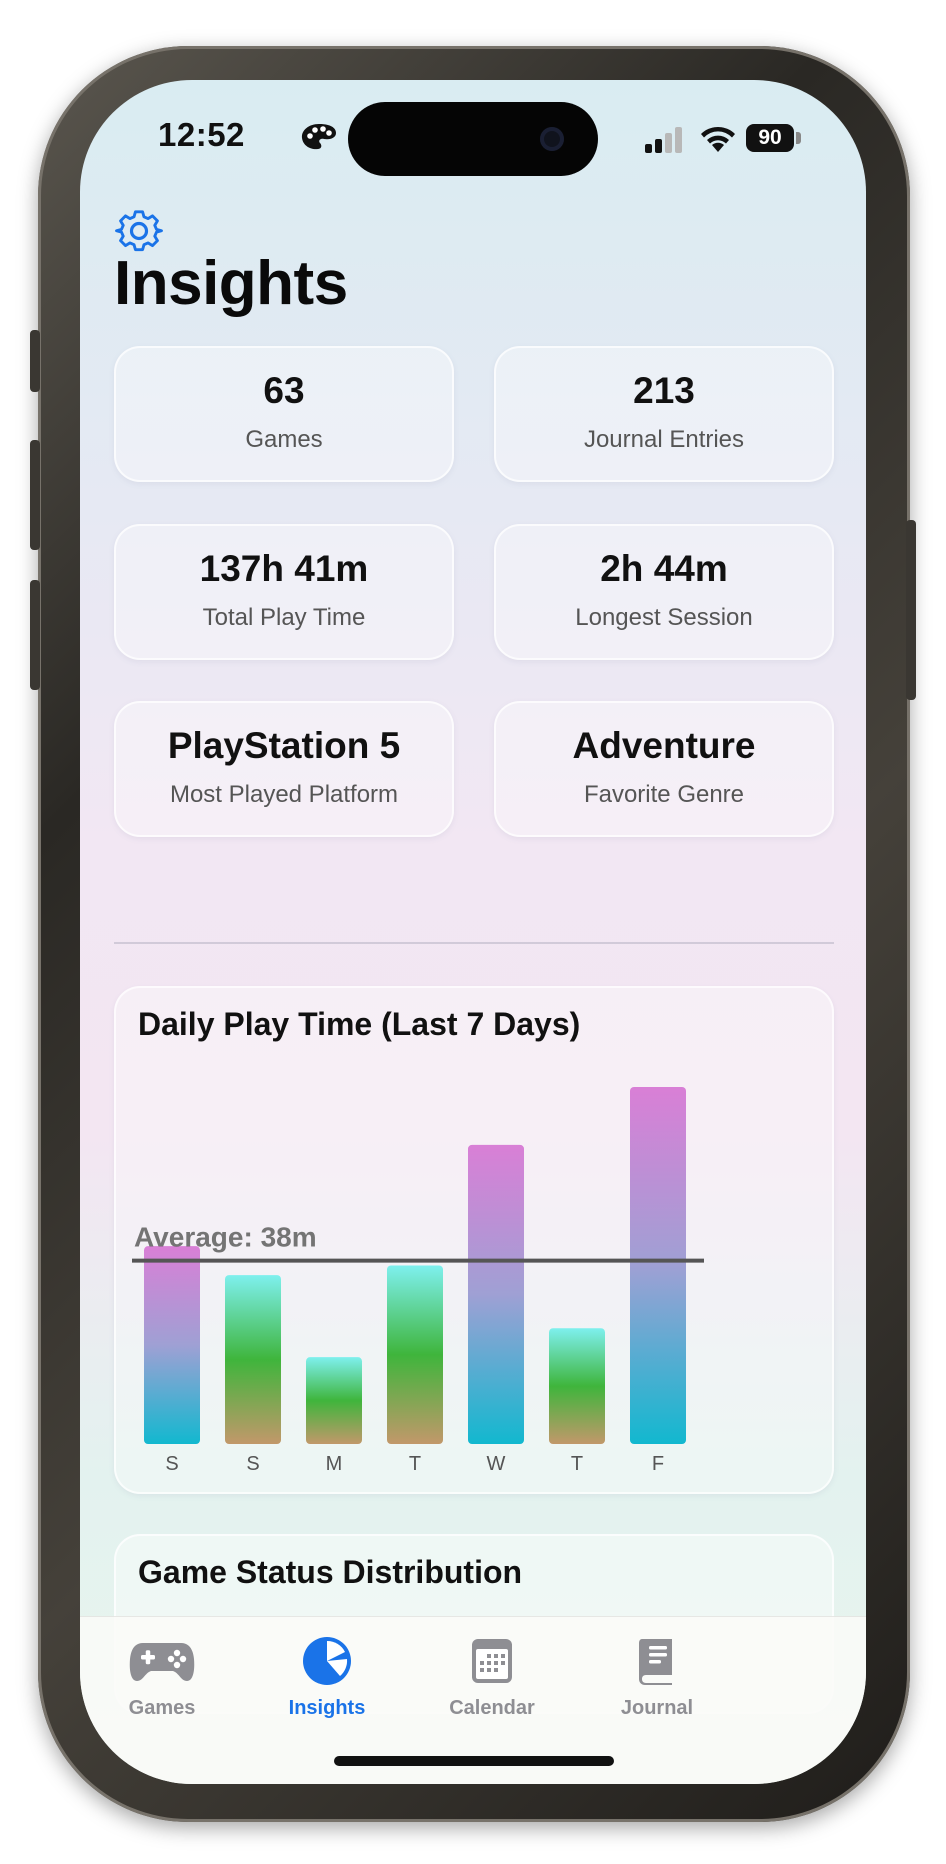 This screenshot has height=1864, width=946. What do you see at coordinates (770, 138) in the screenshot?
I see `battery-indicator: 90` at bounding box center [770, 138].